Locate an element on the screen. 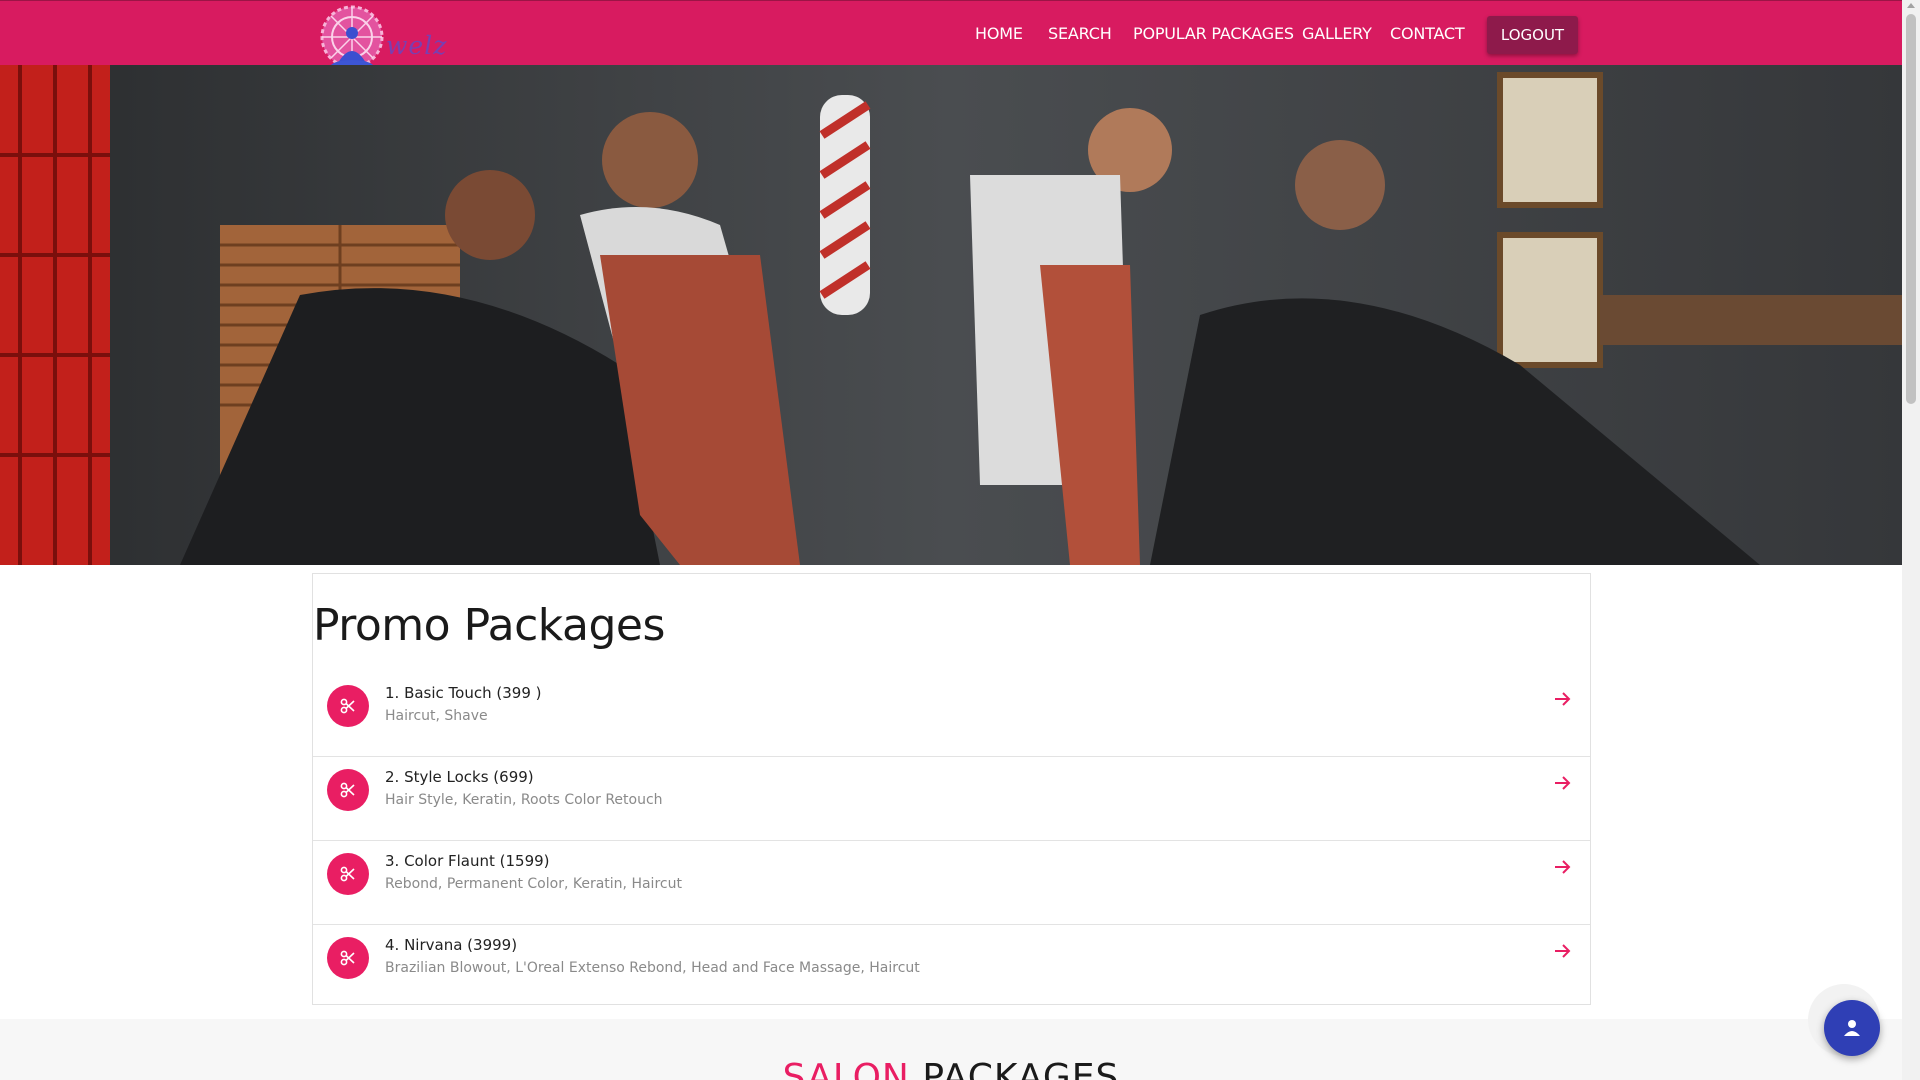 This screenshot has height=1080, width=1920. scroll-up-icon is located at coordinates (1911, 5).